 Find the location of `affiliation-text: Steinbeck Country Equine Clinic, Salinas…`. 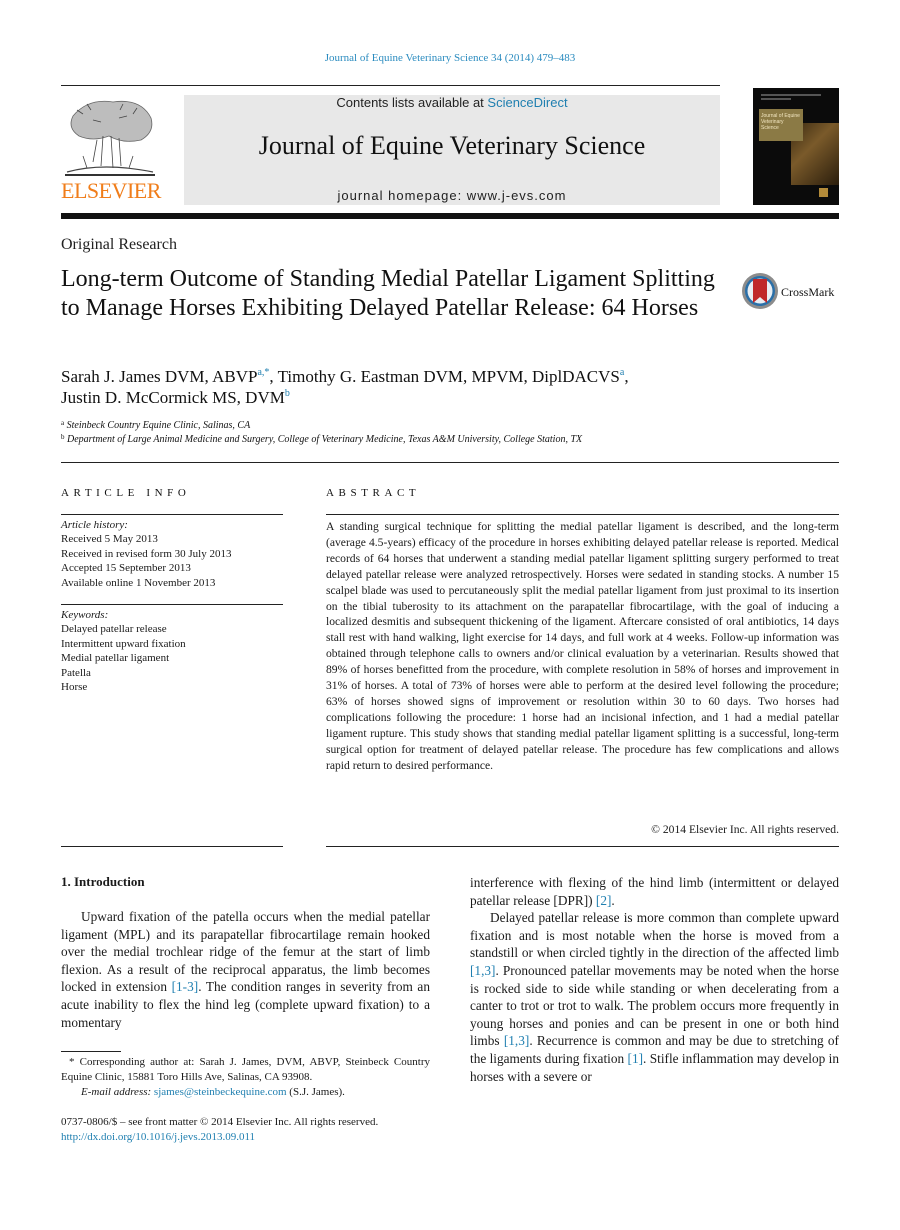

affiliation-text: Steinbeck Country Equine Clinic, Salinas… is located at coordinates (158, 425).